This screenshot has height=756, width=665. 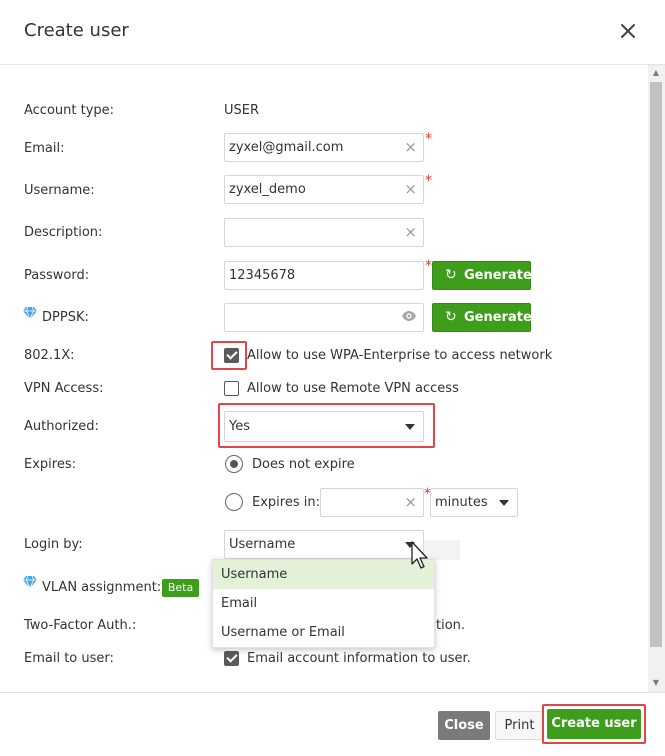 I want to click on account-type-value: USER, so click(x=242, y=110).